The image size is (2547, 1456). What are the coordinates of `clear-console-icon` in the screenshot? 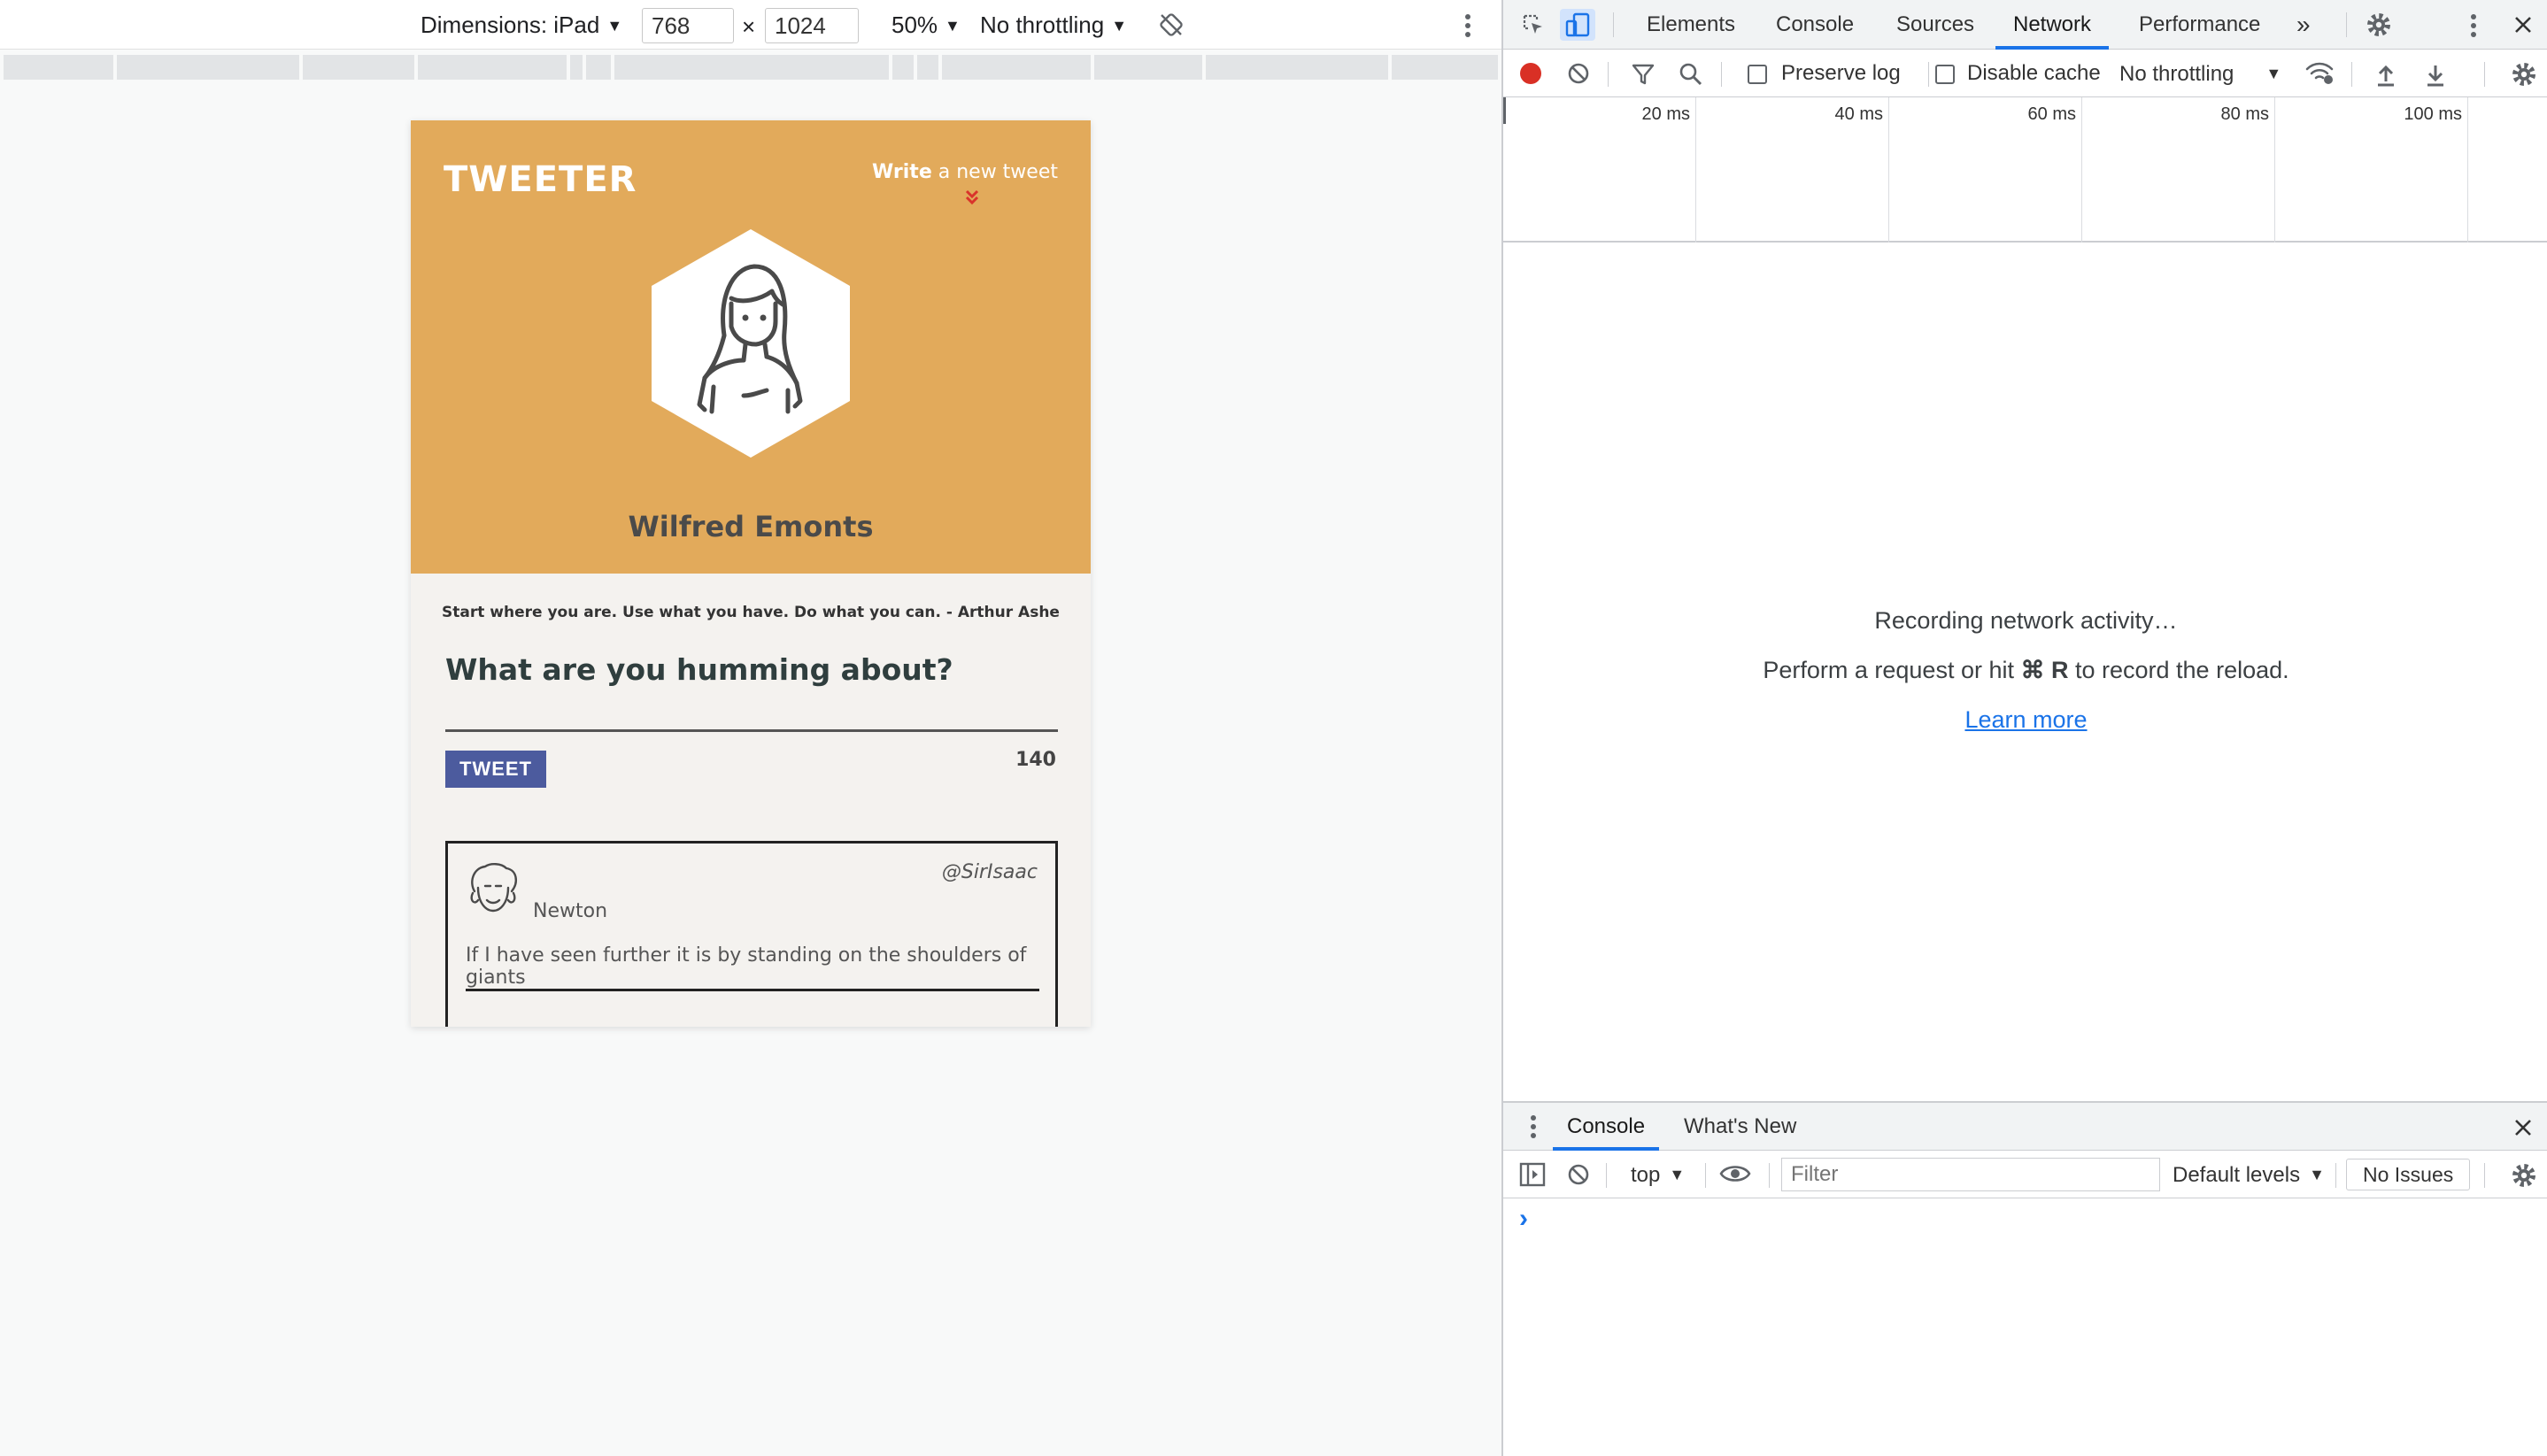 It's located at (1578, 1174).